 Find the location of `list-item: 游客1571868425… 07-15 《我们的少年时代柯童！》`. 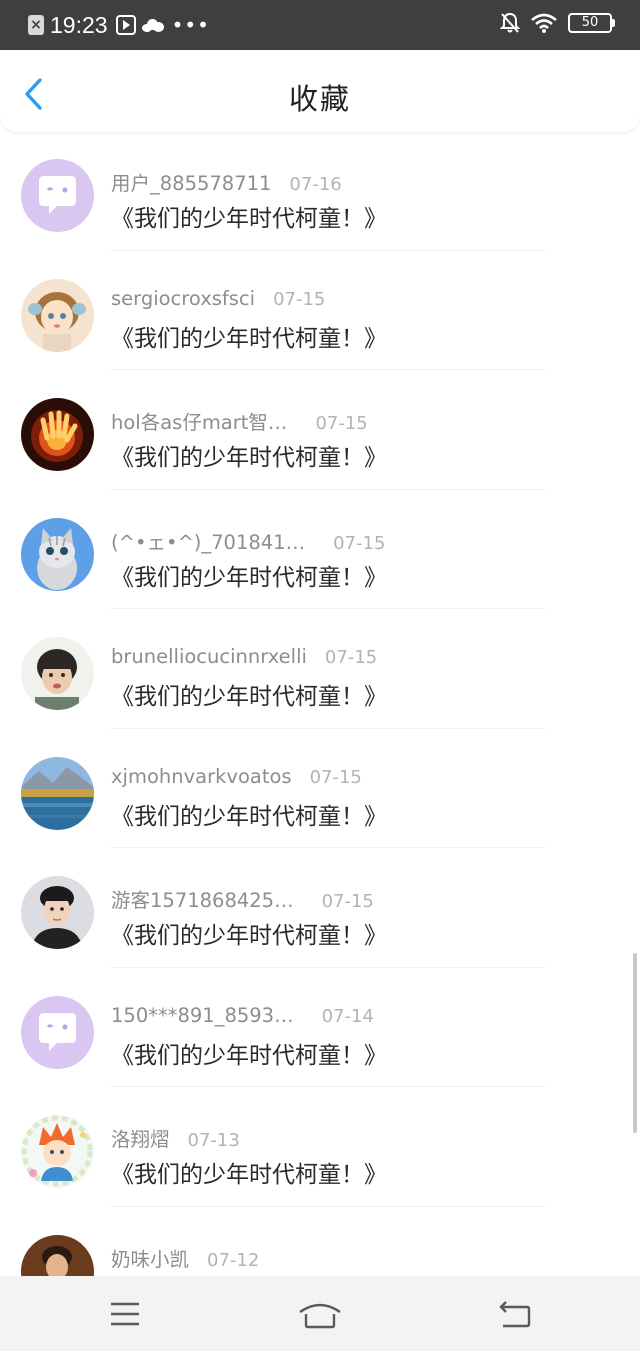

list-item: 游客1571868425… 07-15 《我们的少年时代柯童！》 is located at coordinates (320, 908).